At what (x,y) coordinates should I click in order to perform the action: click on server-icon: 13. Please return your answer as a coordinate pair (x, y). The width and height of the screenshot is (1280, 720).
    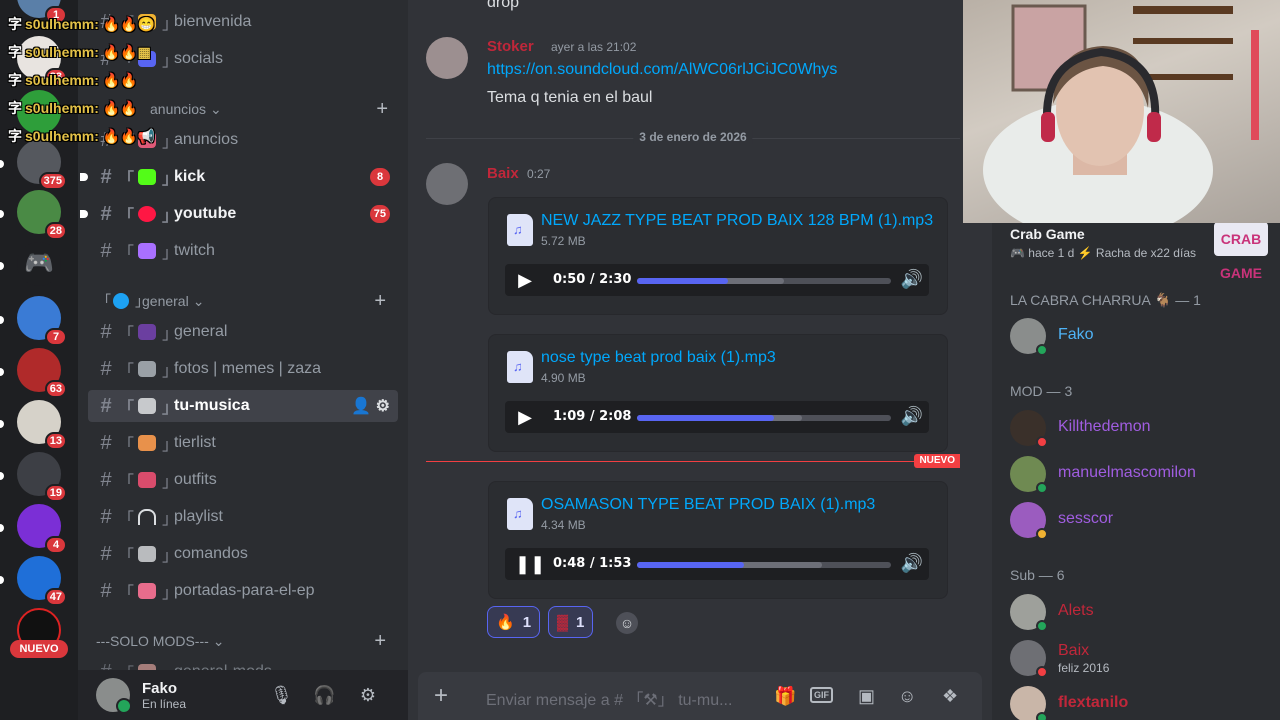
    Looking at the image, I should click on (42, 425).